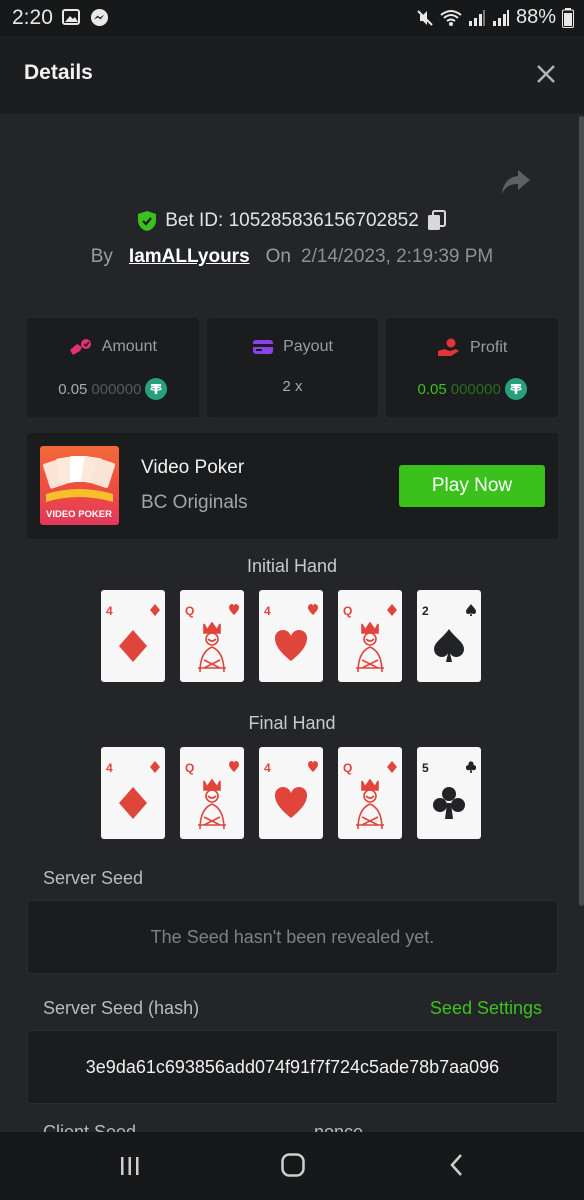  Describe the element at coordinates (292, 257) in the screenshot. I see `bet-author-row: By IamALLyours On 2/14/2023, 2:19:39 PM` at that location.